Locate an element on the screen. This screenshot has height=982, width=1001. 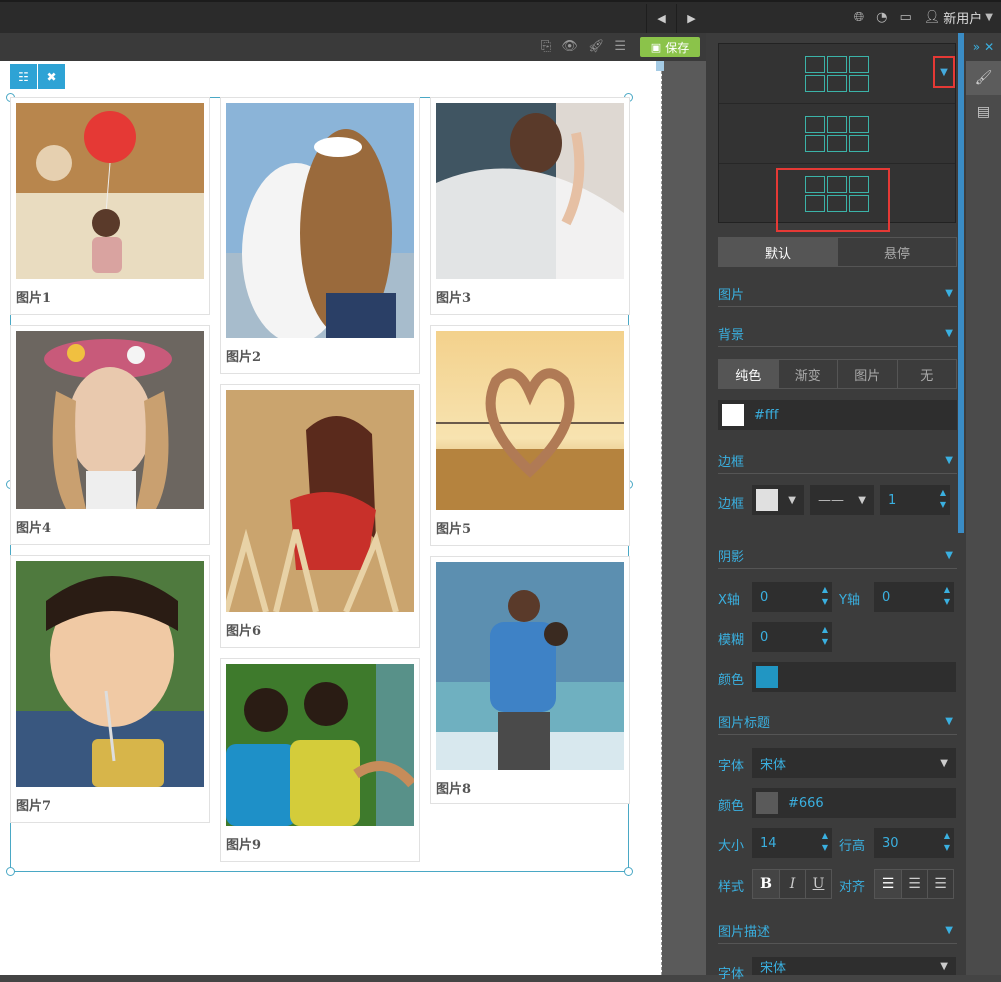
gallery-item: 图片2 is located at coordinates (320, 235).